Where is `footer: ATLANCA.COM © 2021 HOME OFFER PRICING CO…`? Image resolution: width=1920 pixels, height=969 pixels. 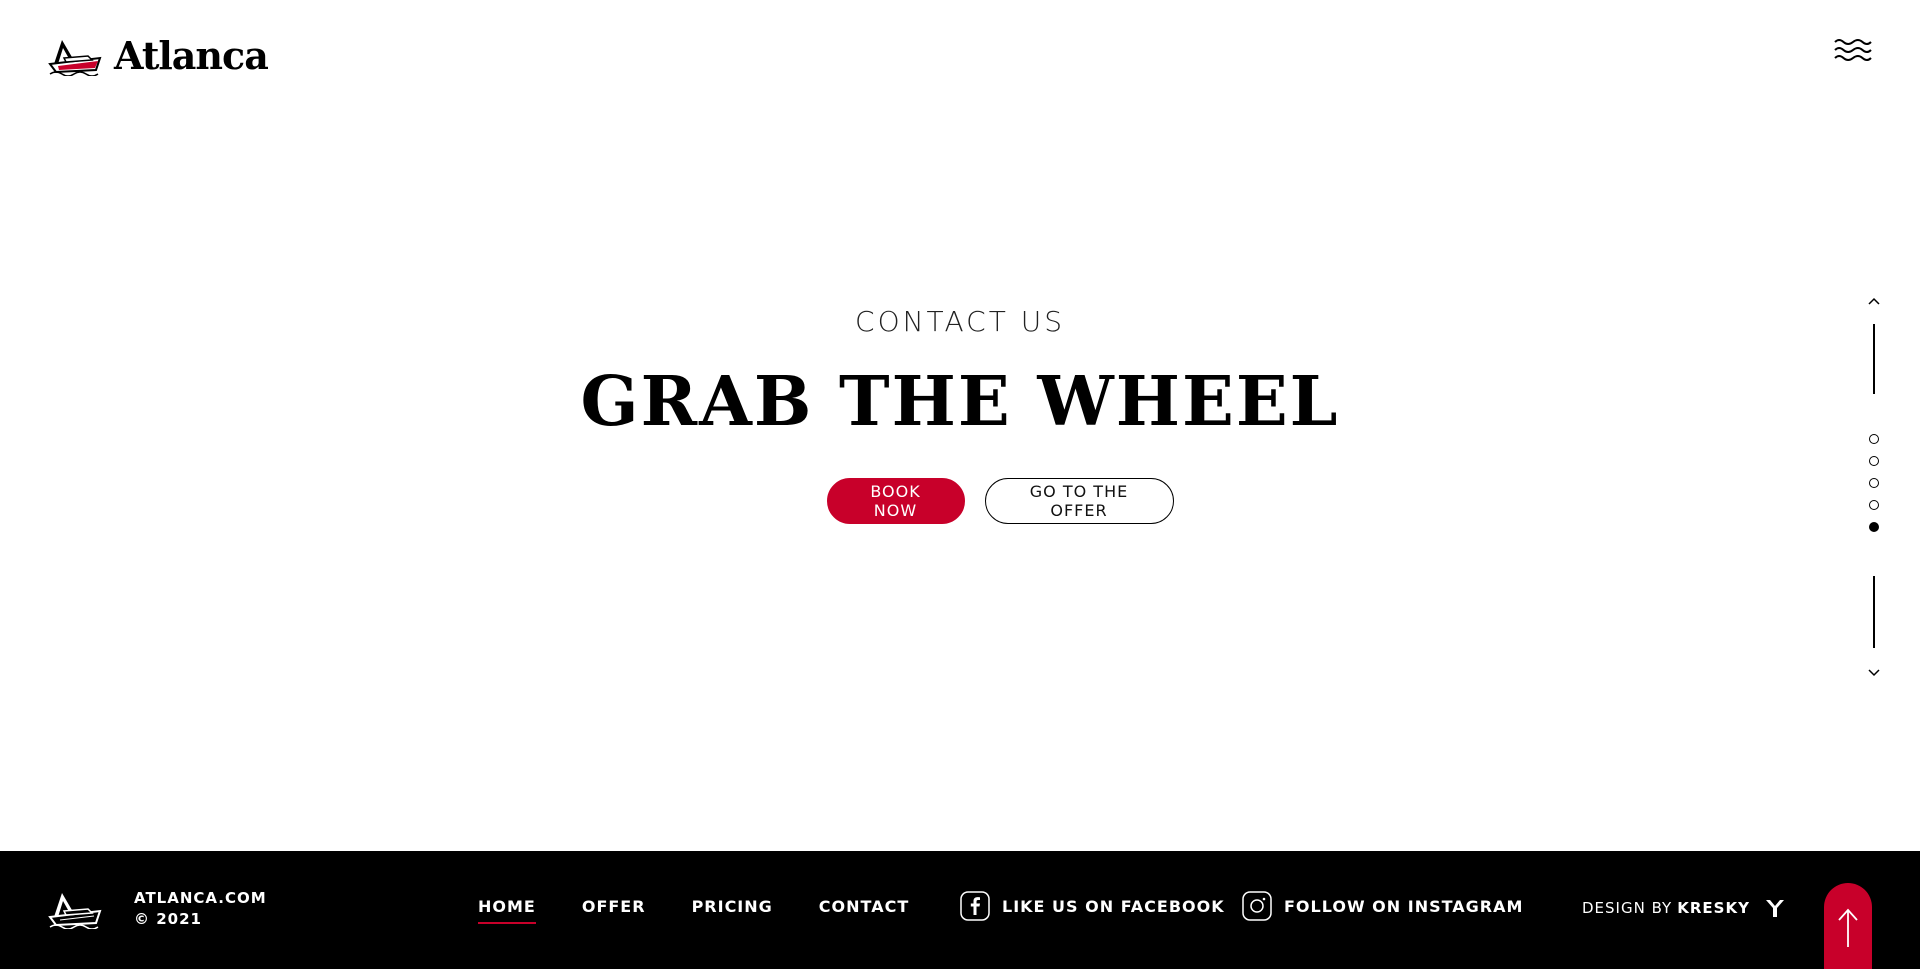 footer: ATLANCA.COM © 2021 HOME OFFER PRICING CO… is located at coordinates (960, 910).